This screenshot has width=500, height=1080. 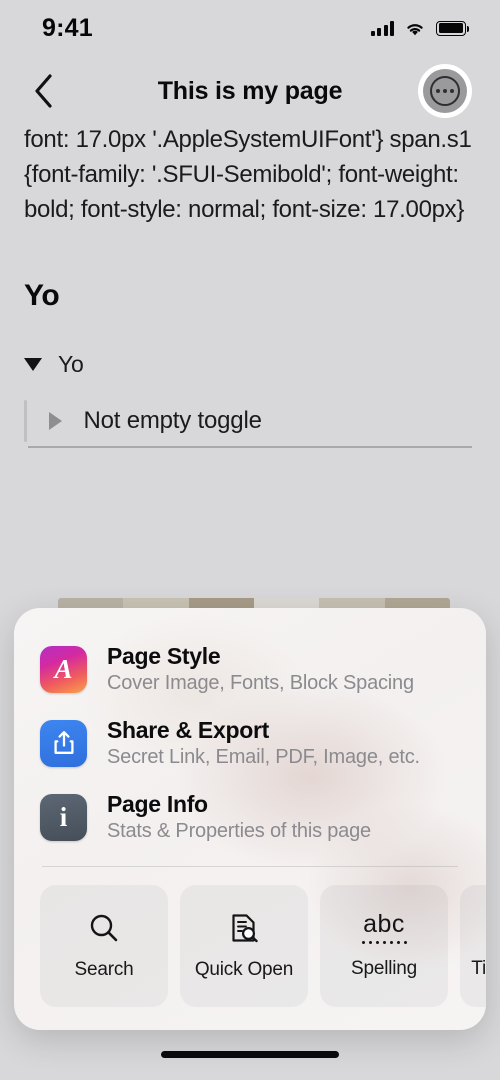 I want to click on share-glyph, so click(x=63, y=742).